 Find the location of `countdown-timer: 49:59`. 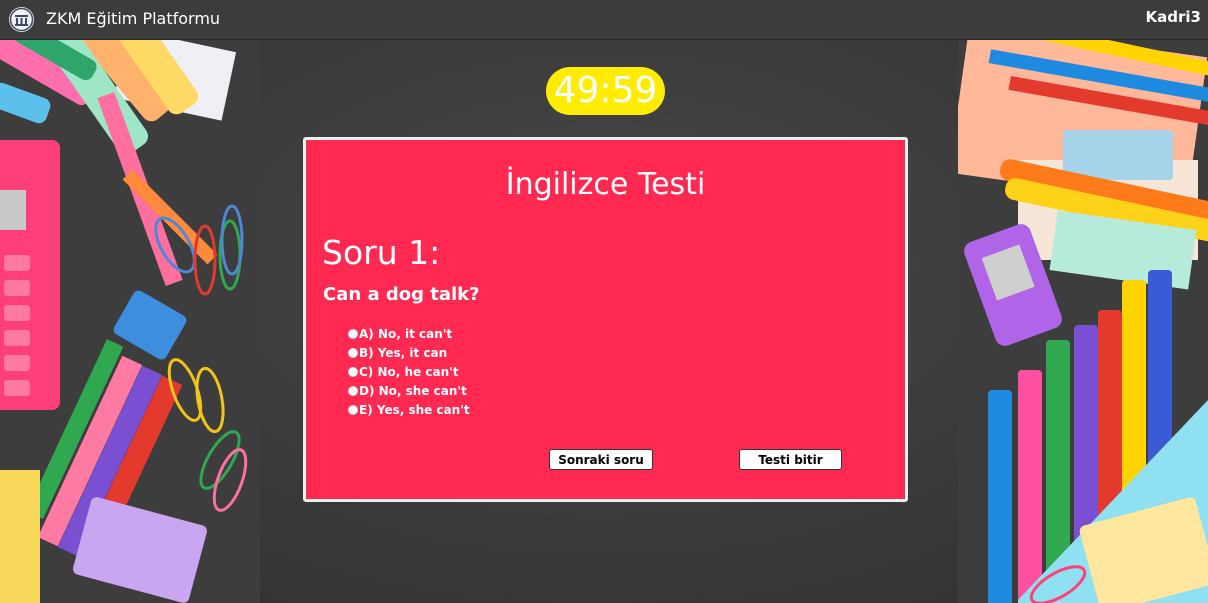

countdown-timer: 49:59 is located at coordinates (605, 91).